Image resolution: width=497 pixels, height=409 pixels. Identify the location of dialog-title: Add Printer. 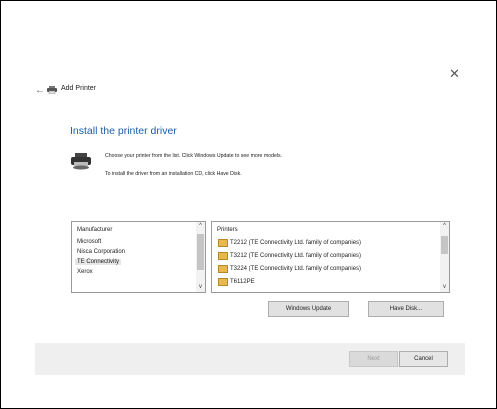
(79, 88).